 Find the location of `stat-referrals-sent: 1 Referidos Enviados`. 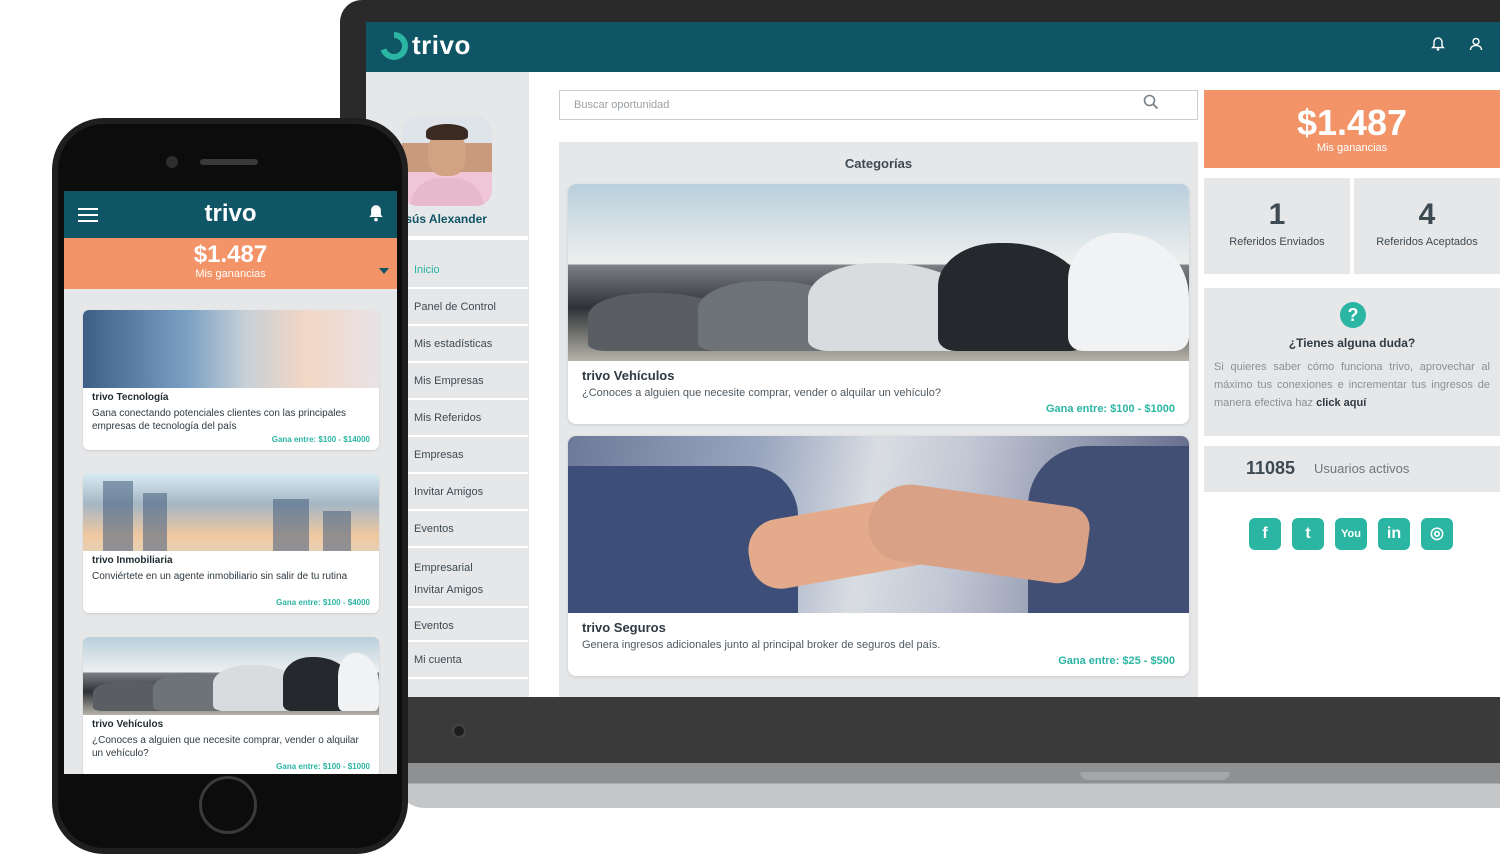

stat-referrals-sent: 1 Referidos Enviados is located at coordinates (1277, 226).